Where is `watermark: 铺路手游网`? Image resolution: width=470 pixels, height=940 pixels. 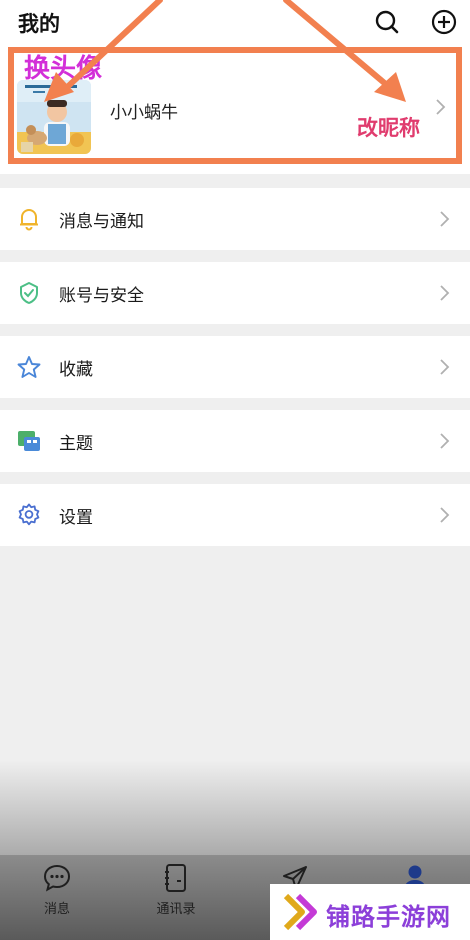
watermark: 铺路手游网 is located at coordinates (370, 912).